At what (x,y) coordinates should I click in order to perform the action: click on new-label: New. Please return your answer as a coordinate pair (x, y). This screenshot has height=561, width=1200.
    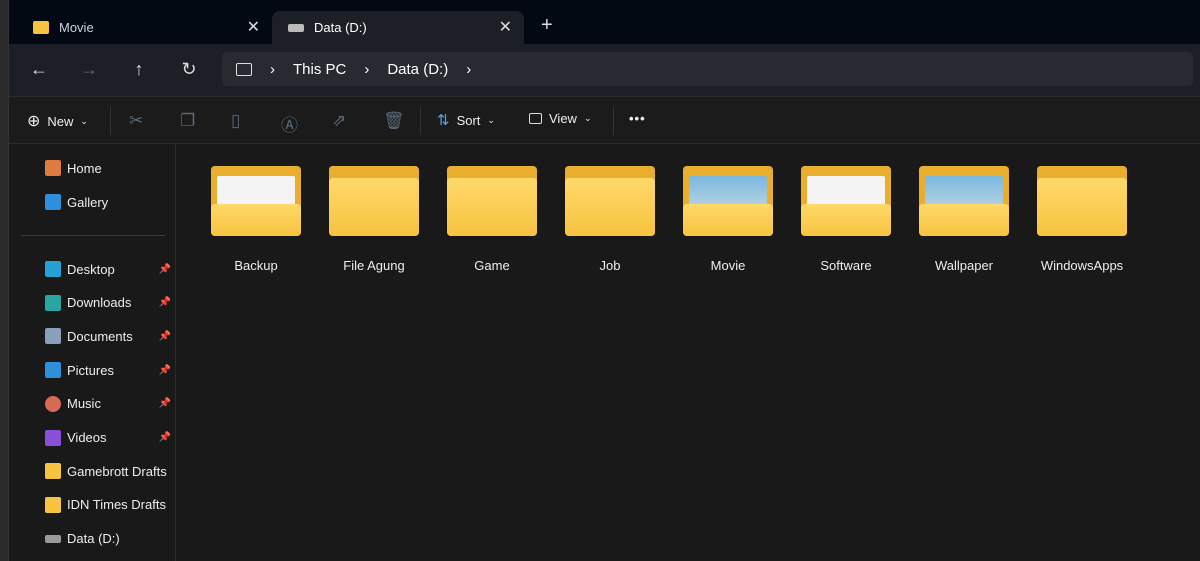
    Looking at the image, I should click on (60, 121).